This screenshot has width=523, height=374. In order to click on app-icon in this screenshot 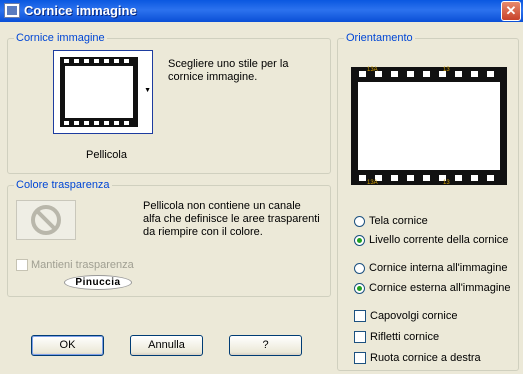, I will do `click(12, 10)`.